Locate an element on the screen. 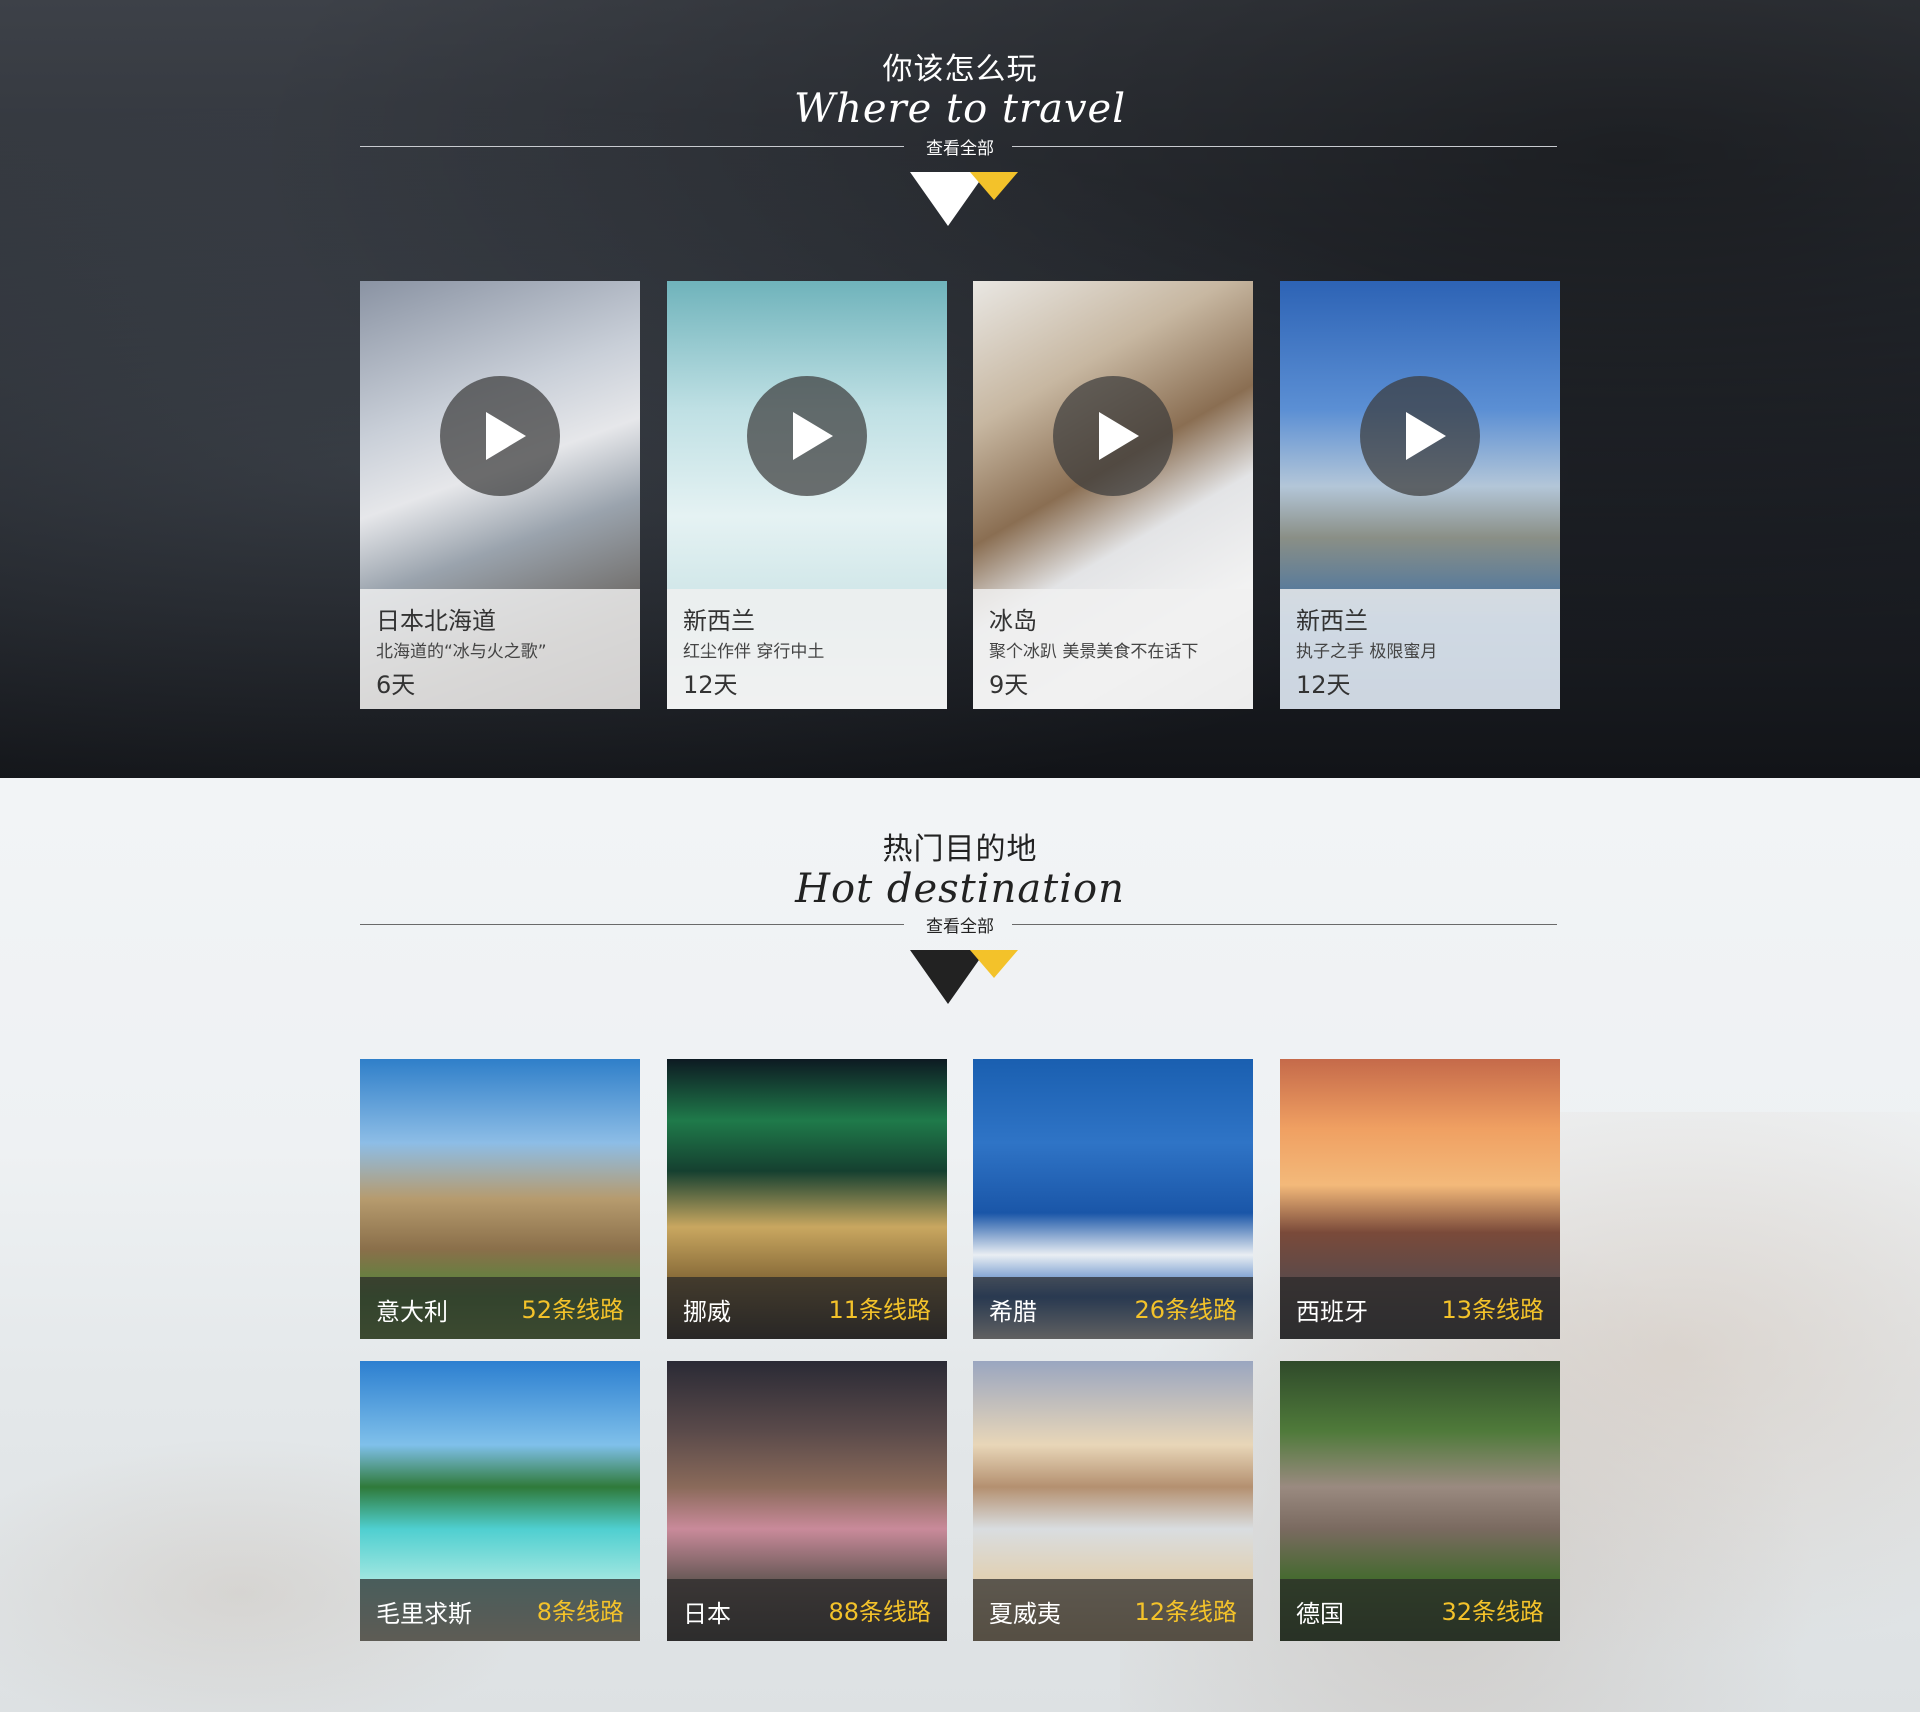 The height and width of the screenshot is (1712, 1920). card-description: 执子之手 极限蜜月 is located at coordinates (1367, 652).